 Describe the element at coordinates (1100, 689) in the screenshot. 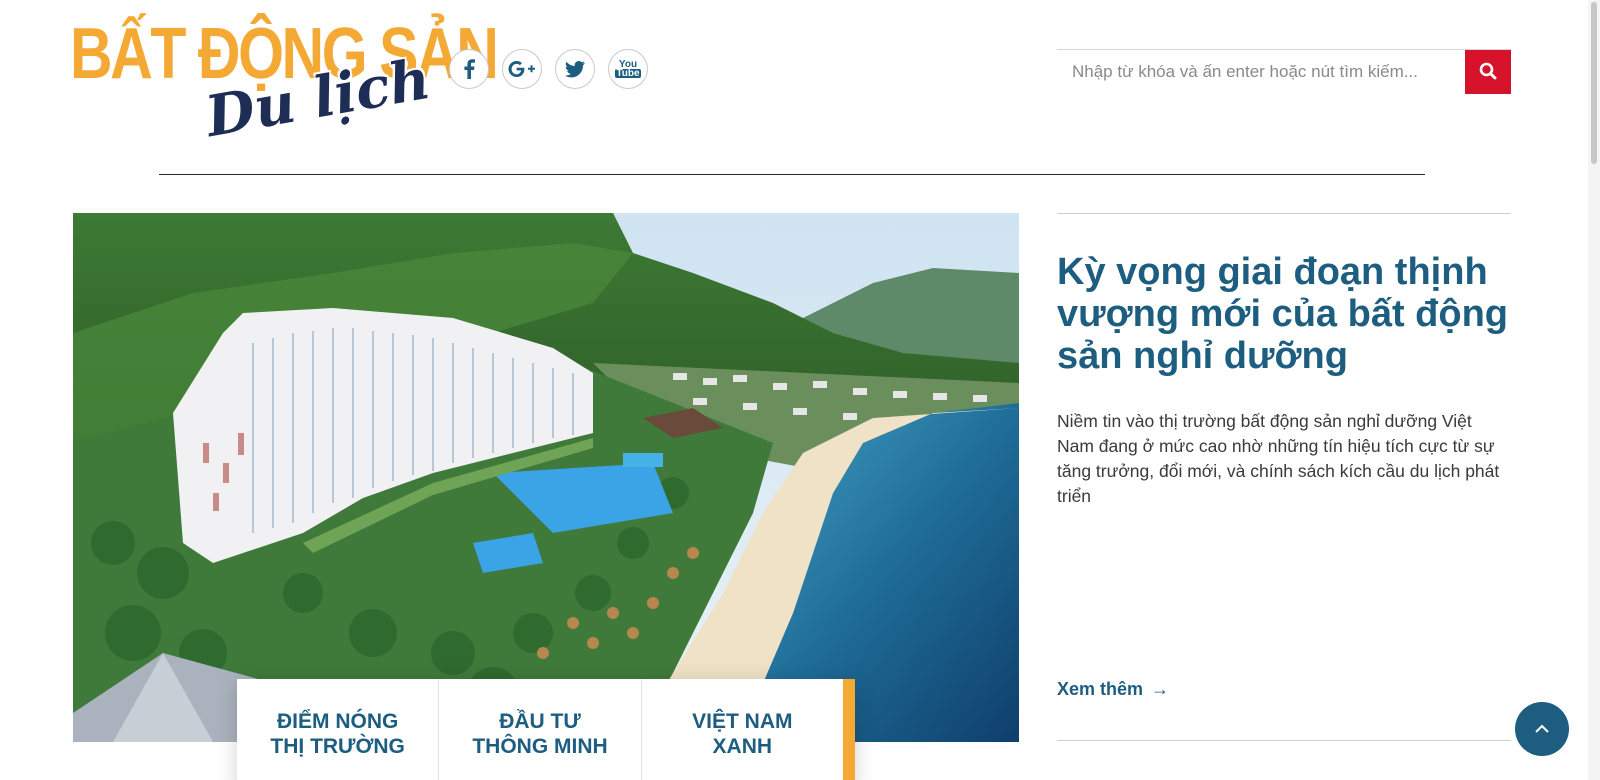

I see `read-more-label: Xem thêm` at that location.